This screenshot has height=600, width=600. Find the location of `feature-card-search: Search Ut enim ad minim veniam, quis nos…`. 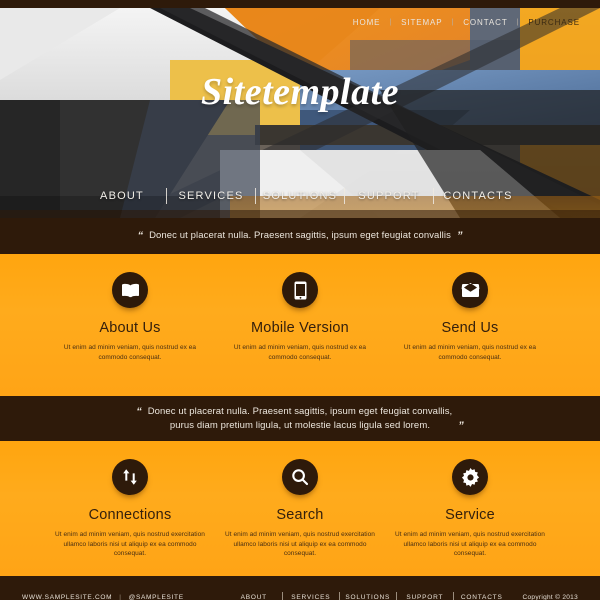

feature-card-search: Search Ut enim ad minim veniam, quis nos… is located at coordinates (300, 509).